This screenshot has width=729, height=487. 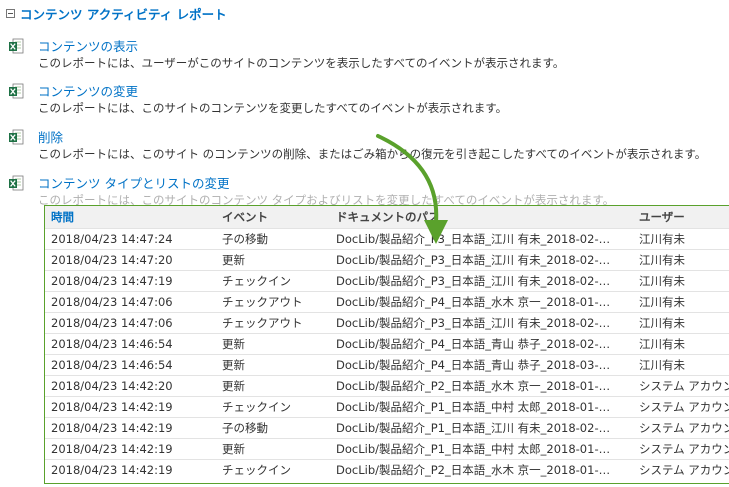 What do you see at coordinates (123, 13) in the screenshot?
I see `section-title: コンテンツ アクティビティ レポート` at bounding box center [123, 13].